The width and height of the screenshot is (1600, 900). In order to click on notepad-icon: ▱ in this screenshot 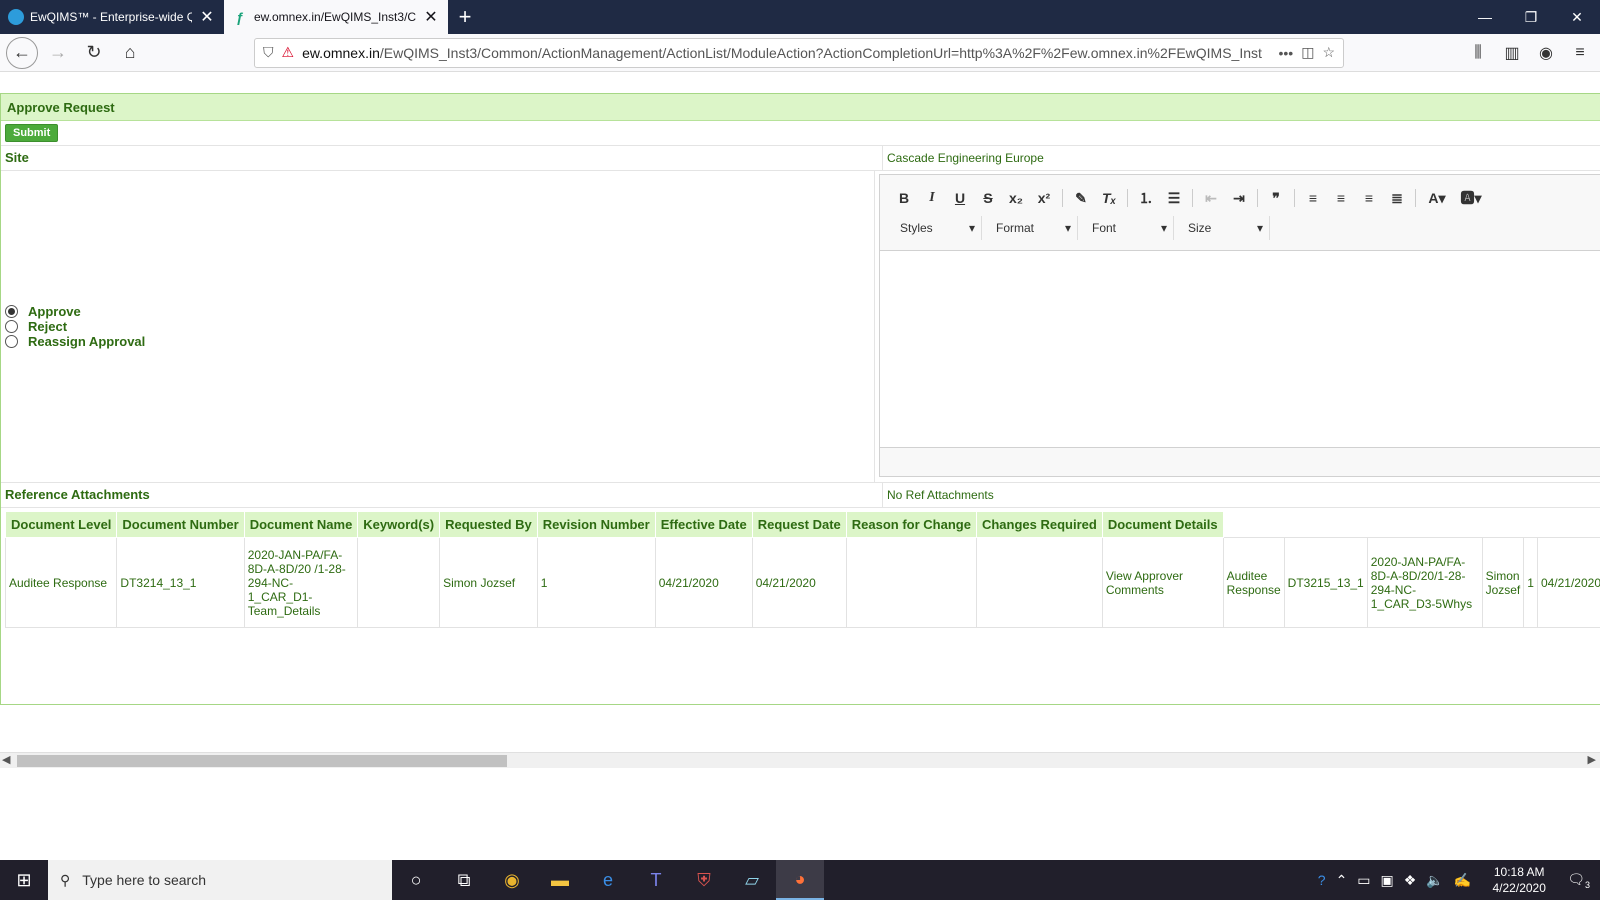, I will do `click(752, 880)`.